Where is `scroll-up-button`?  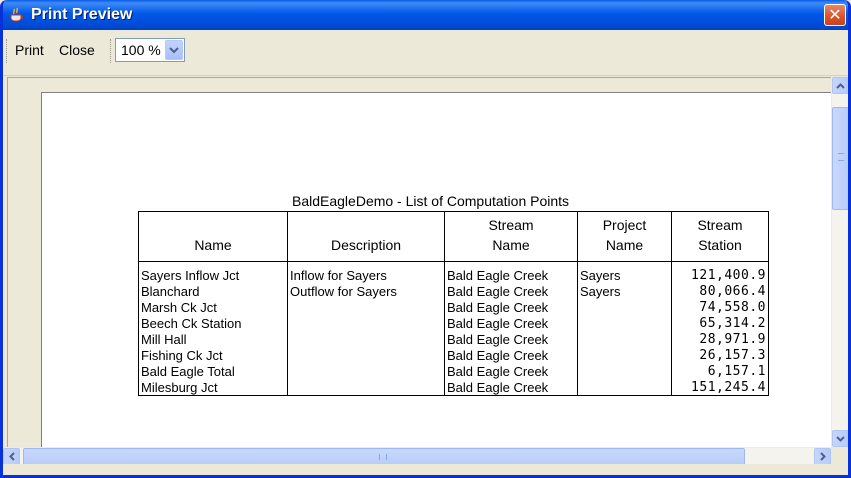
scroll-up-button is located at coordinates (840, 85).